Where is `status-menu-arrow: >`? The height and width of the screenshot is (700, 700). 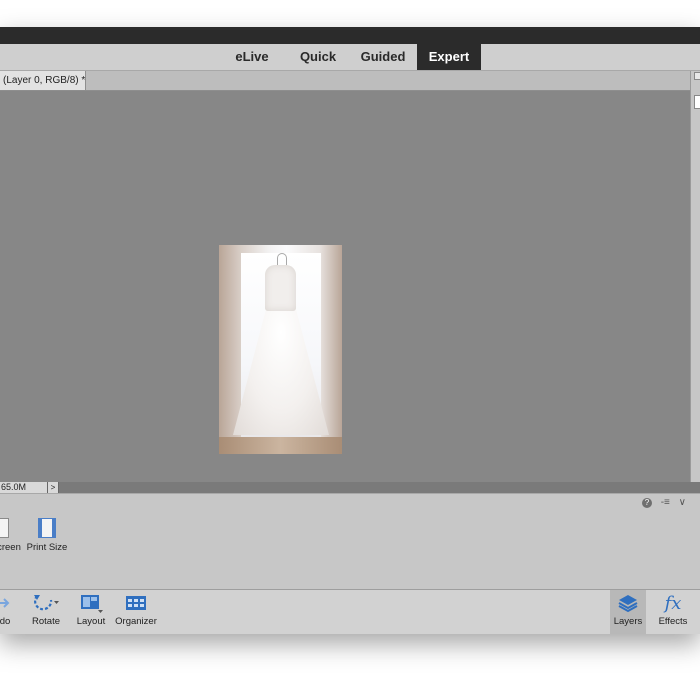 status-menu-arrow: > is located at coordinates (53, 487).